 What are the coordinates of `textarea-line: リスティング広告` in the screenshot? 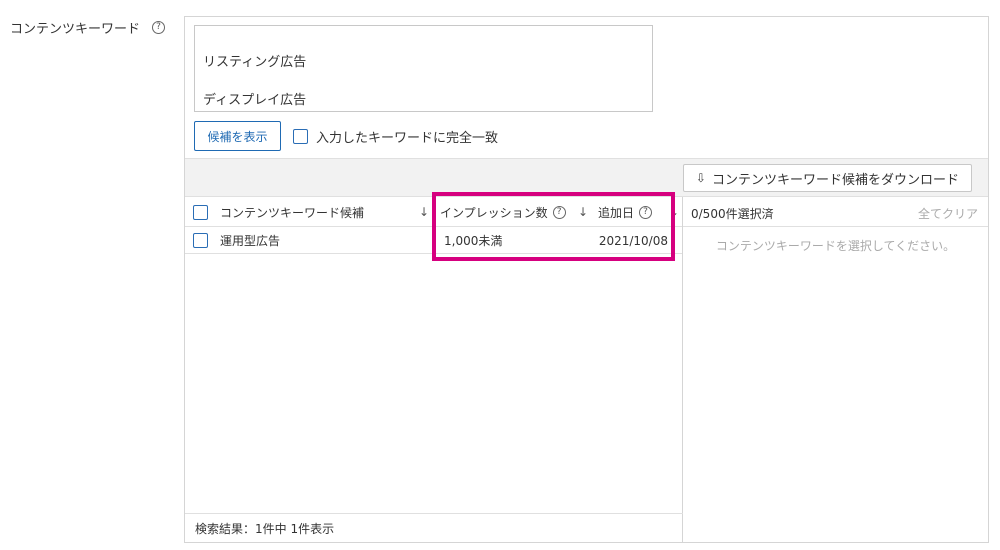 It's located at (255, 62).